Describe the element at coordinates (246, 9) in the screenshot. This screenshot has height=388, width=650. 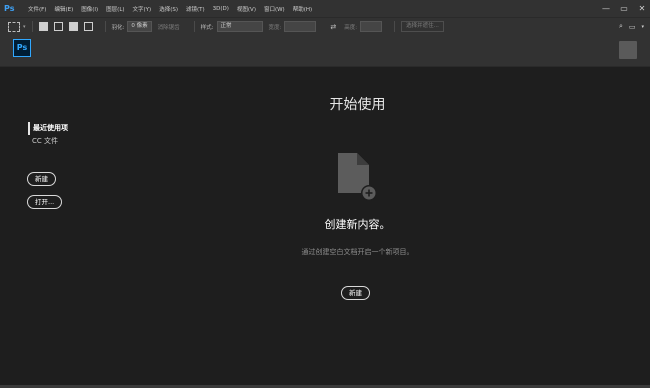
I see `menu-view: 视图(V)` at that location.